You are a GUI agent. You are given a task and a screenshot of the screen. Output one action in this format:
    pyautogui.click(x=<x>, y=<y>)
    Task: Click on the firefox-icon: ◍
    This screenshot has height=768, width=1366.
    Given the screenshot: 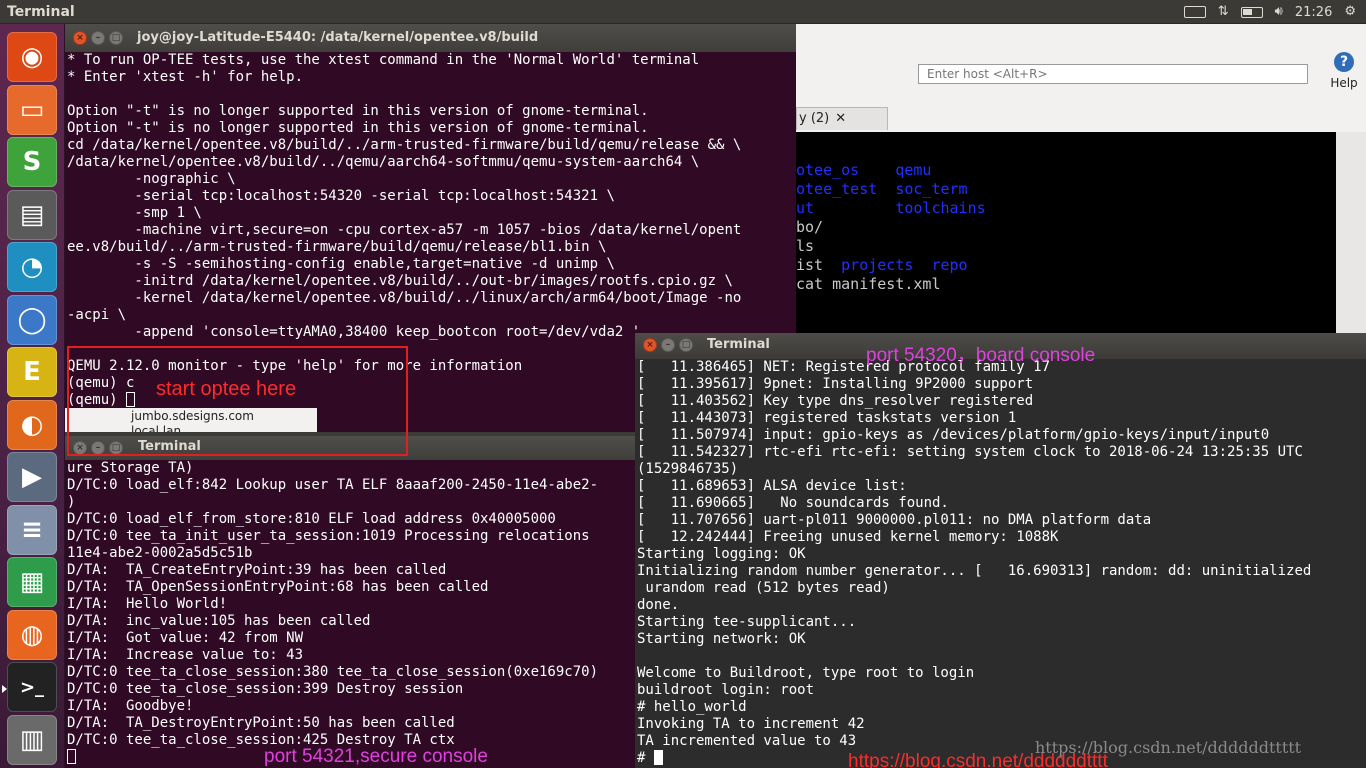 What is the action you would take?
    pyautogui.click(x=32, y=634)
    